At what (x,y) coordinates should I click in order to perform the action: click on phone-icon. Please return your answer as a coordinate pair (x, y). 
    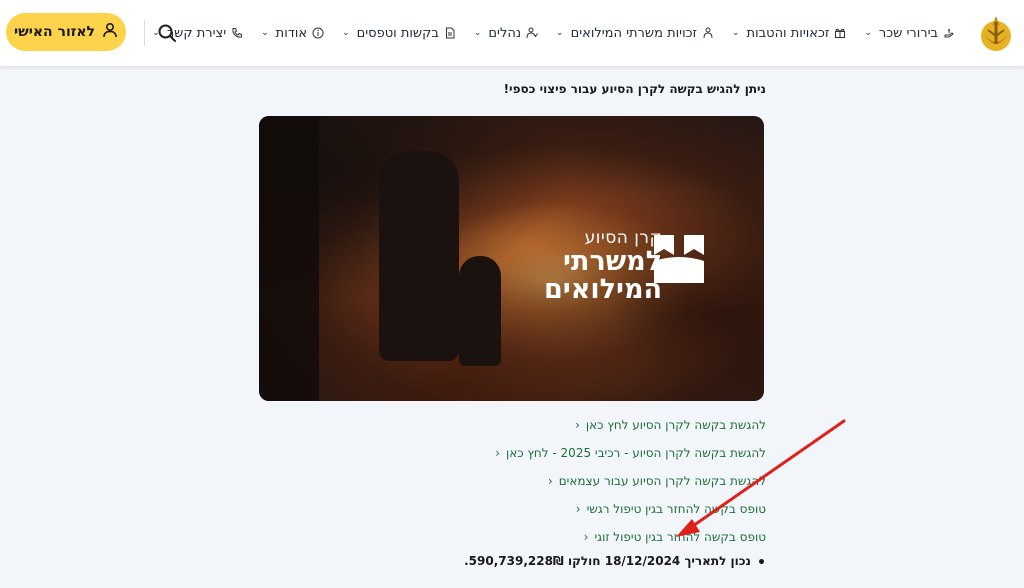
    Looking at the image, I should click on (237, 33).